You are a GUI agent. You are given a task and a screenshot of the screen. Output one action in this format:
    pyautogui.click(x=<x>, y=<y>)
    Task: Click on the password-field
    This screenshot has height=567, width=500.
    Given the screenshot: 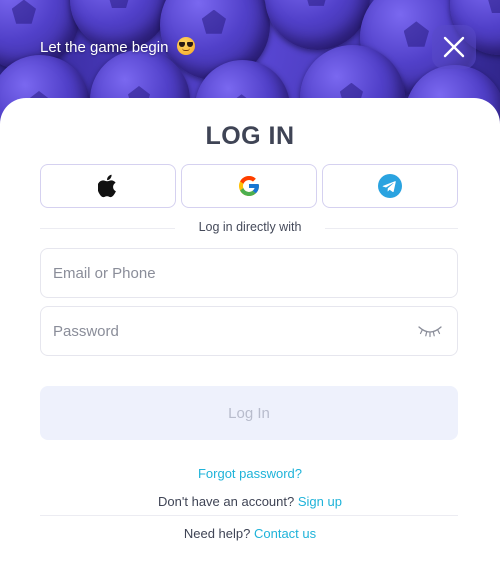 What is the action you would take?
    pyautogui.click(x=249, y=331)
    